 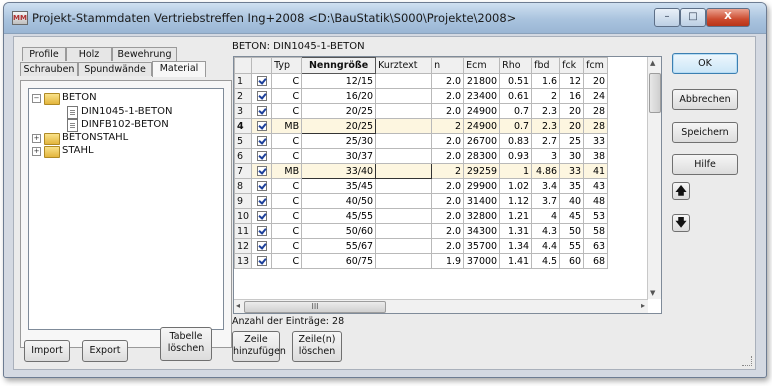 I want to click on cell-nenngroesse: 55/67, so click(x=339, y=246).